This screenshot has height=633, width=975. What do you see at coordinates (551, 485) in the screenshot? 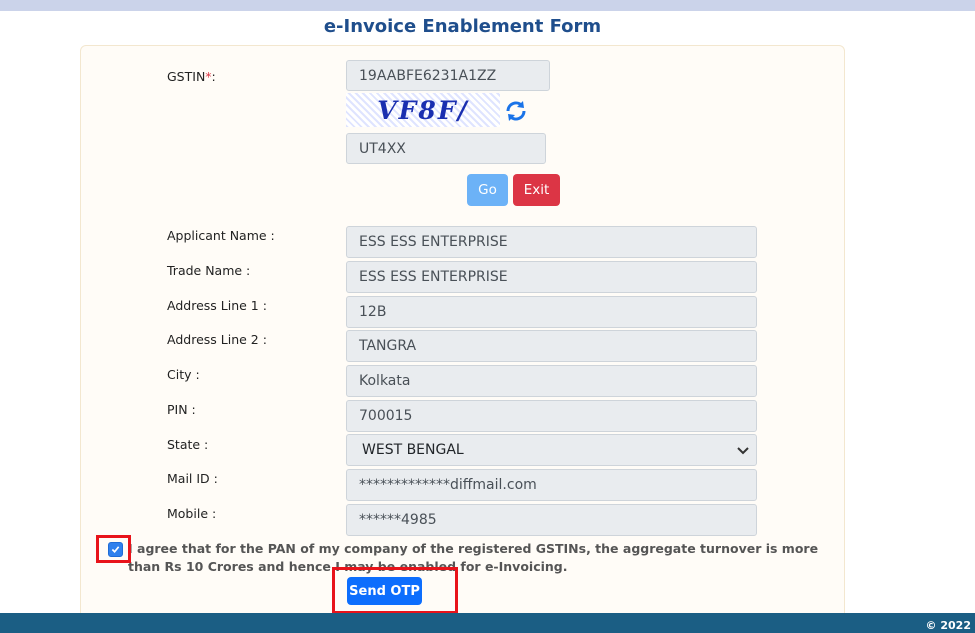
I see `mail-id-field: *************diffmail.com` at bounding box center [551, 485].